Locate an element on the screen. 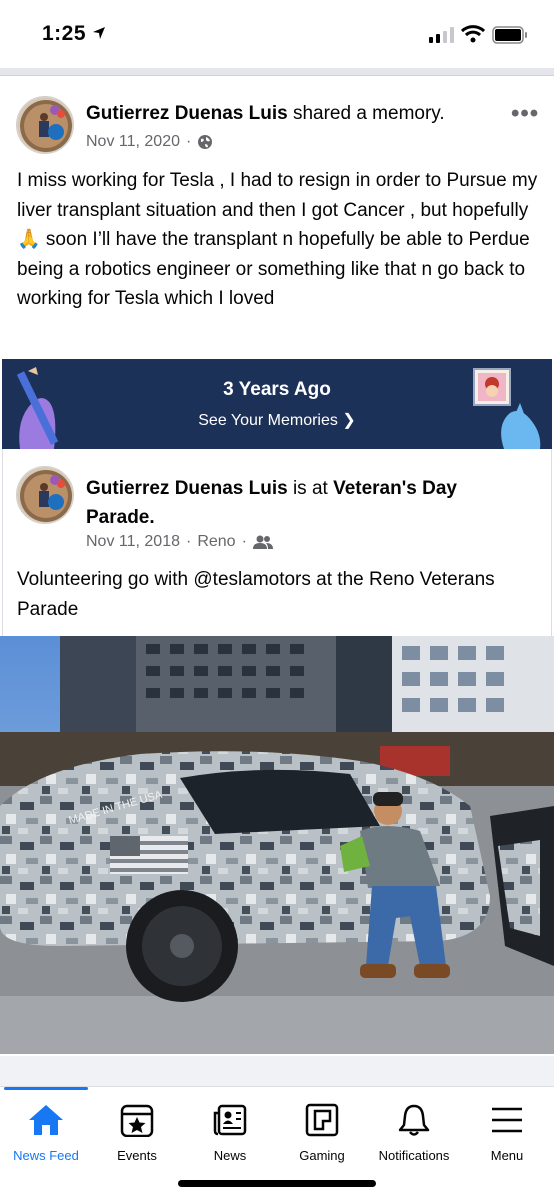 The height and width of the screenshot is (1200, 554). post-date: Nov 11, 2020 is located at coordinates (133, 142).